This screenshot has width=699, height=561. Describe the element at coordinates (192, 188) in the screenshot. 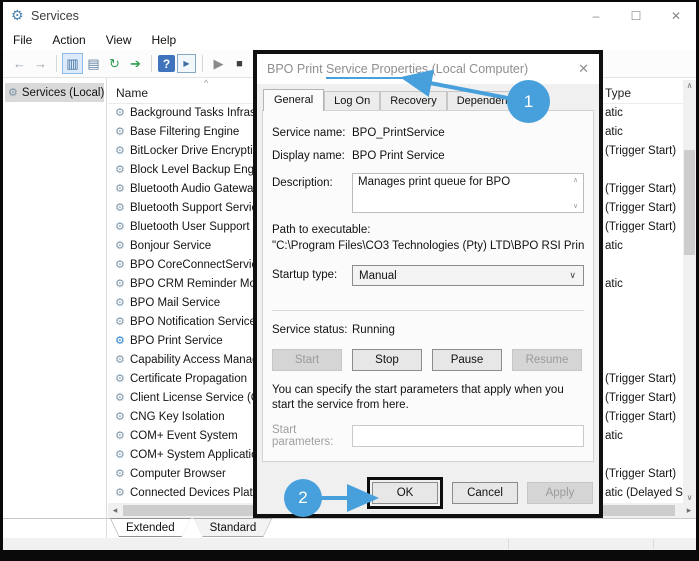

I see `service-name: Bluetooth Audio Gateway S` at that location.